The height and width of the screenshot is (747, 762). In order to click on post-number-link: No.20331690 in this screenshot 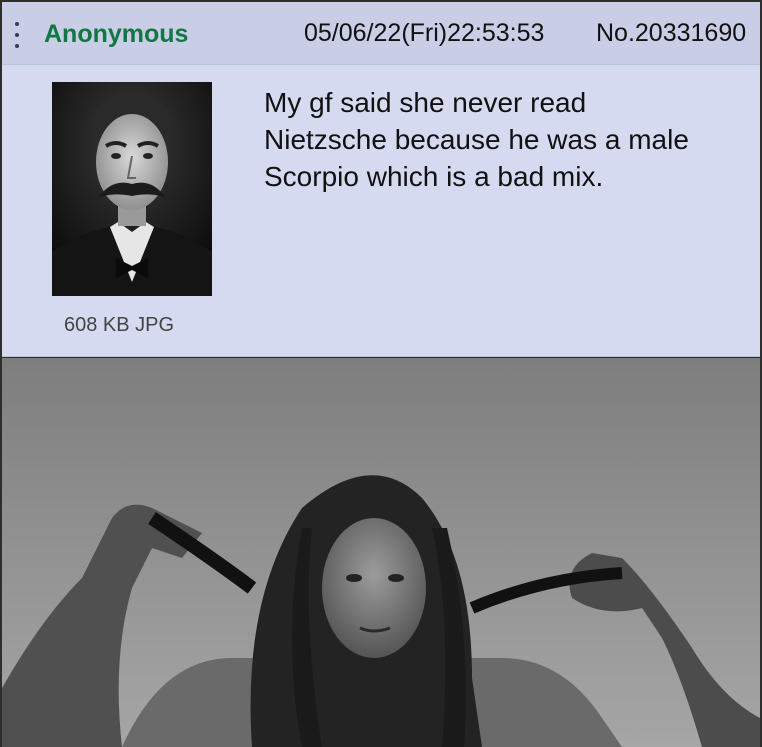, I will do `click(678, 33)`.